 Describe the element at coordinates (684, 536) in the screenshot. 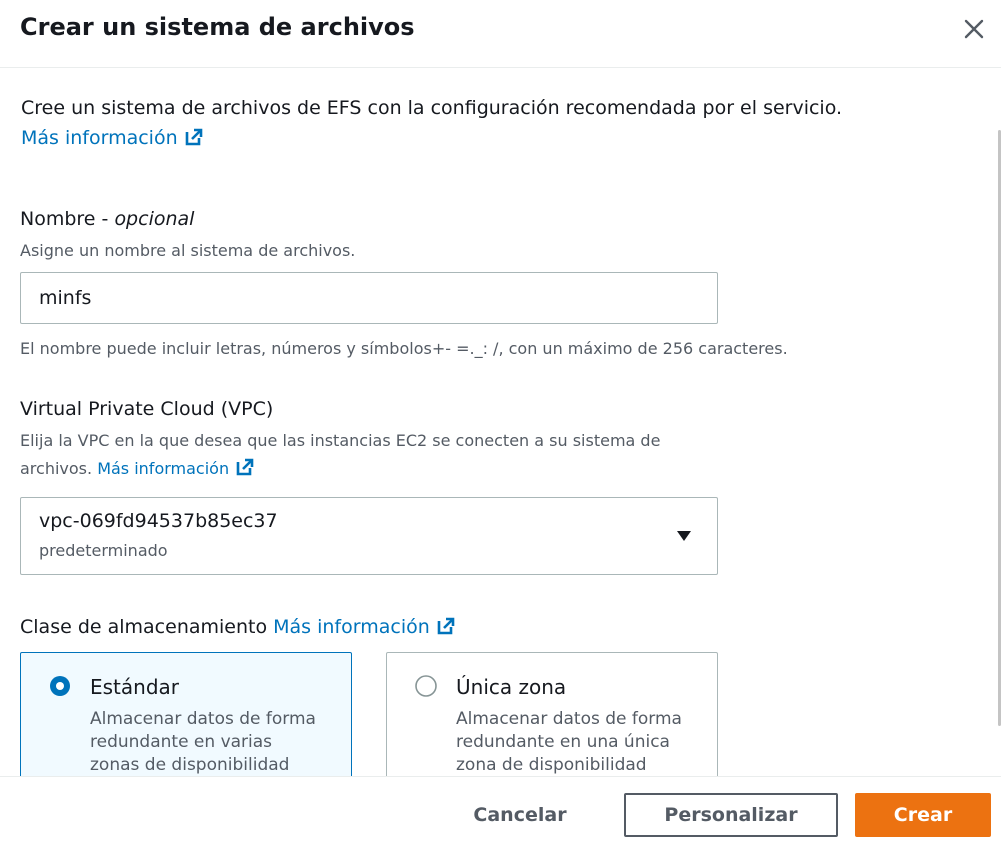

I see `caret-down-icon` at that location.